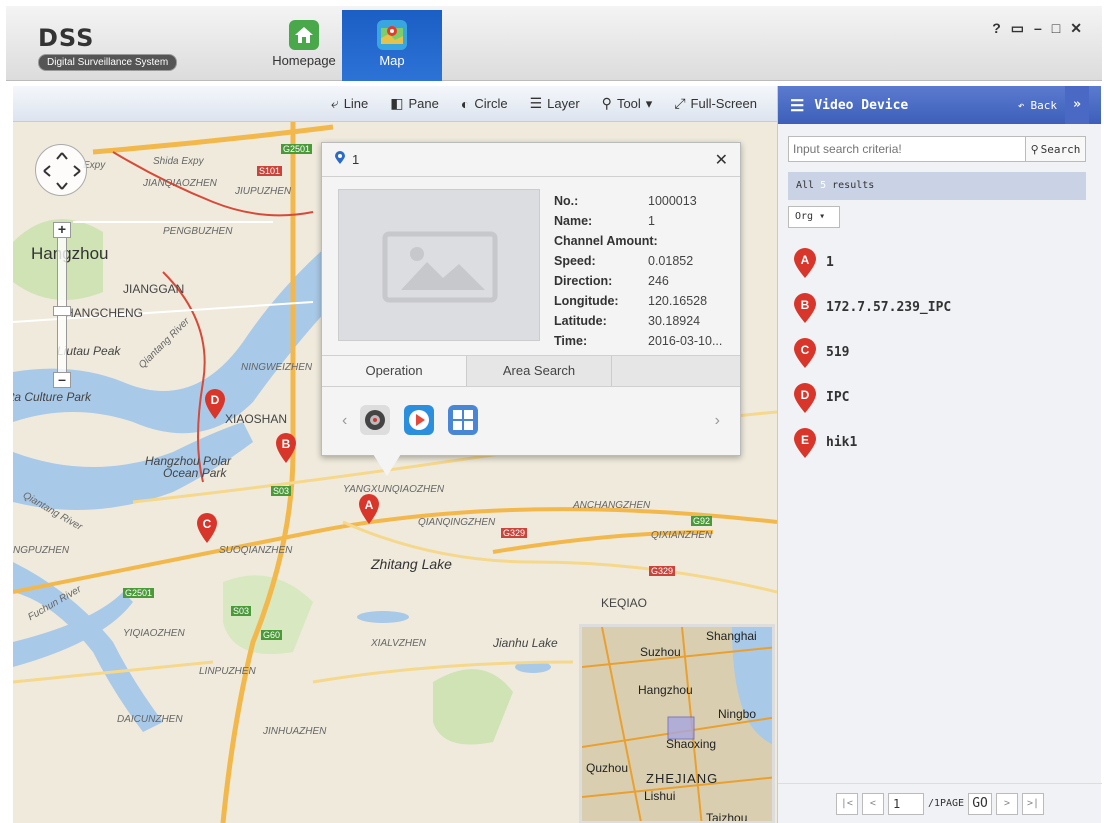  Describe the element at coordinates (108, 62) in the screenshot. I see `app-subtitle: Digital Surveillance System` at that location.